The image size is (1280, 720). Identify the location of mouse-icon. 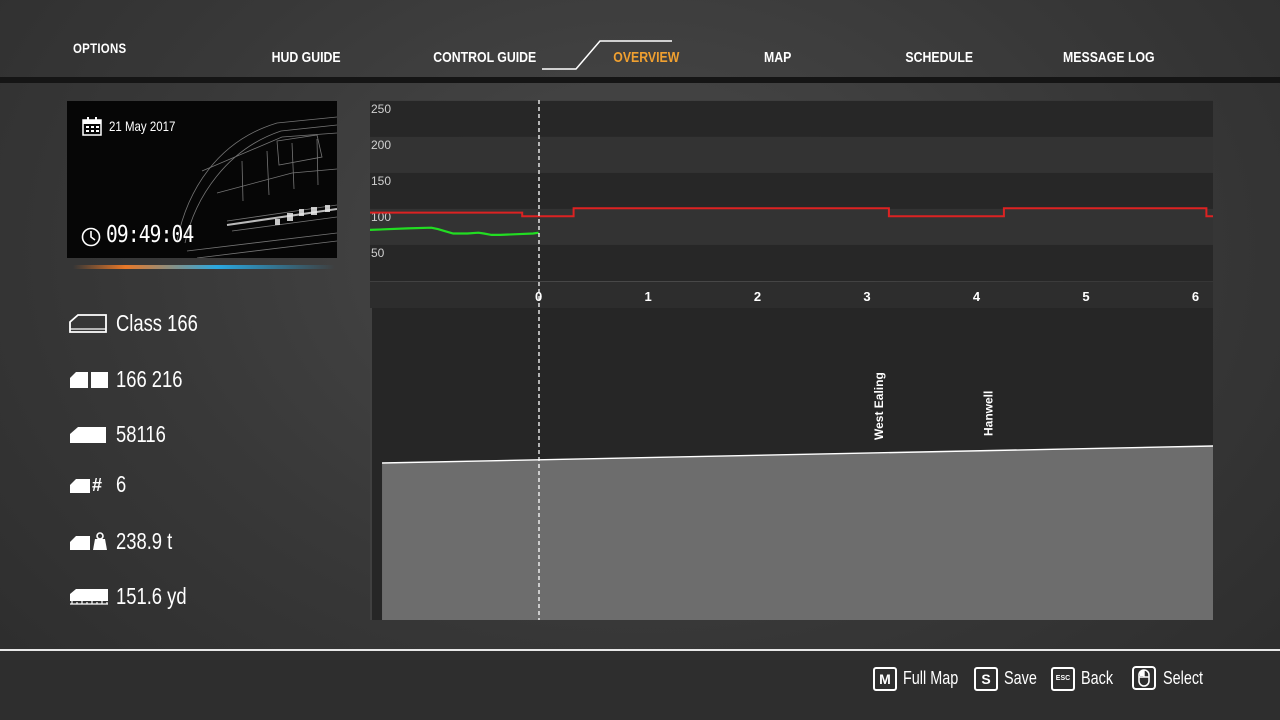
(1144, 678).